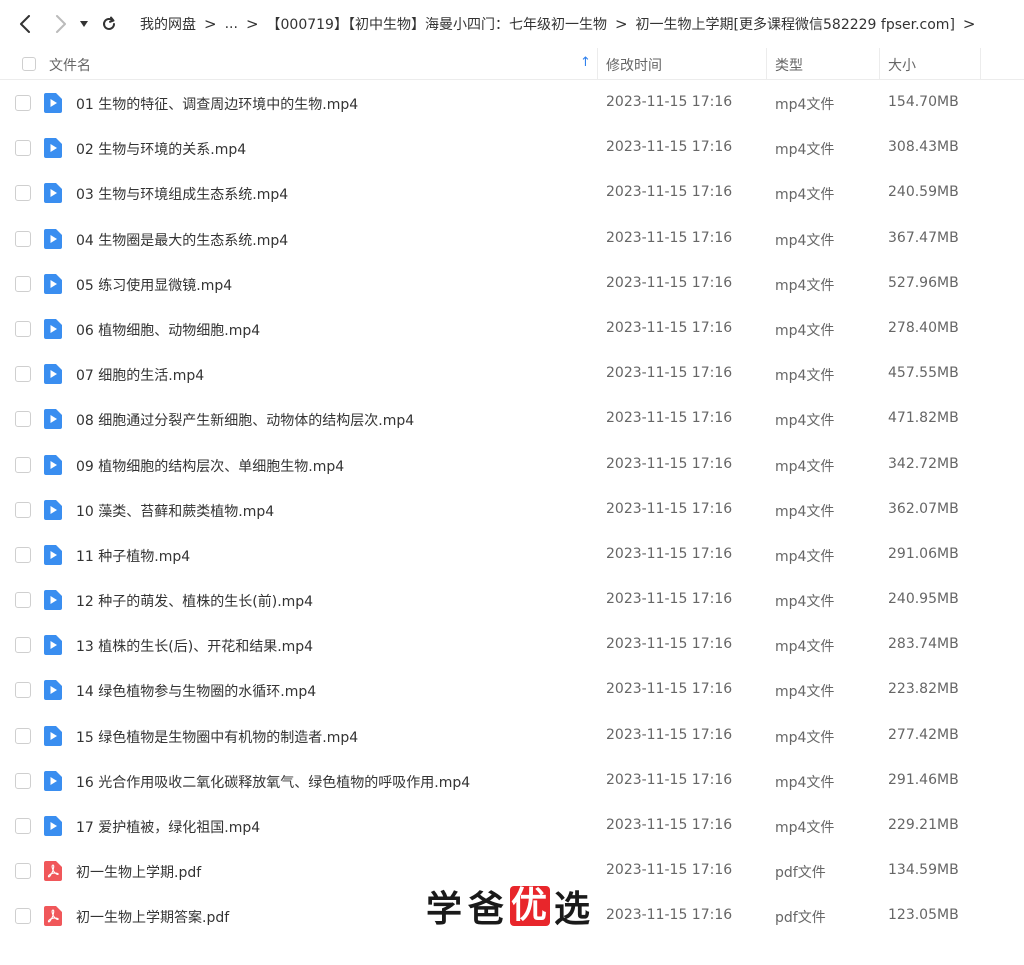  What do you see at coordinates (795, 24) in the screenshot?
I see `breadcrumb-item-current: 初一生物上学期[更多课程微信582229 fpser.com]` at bounding box center [795, 24].